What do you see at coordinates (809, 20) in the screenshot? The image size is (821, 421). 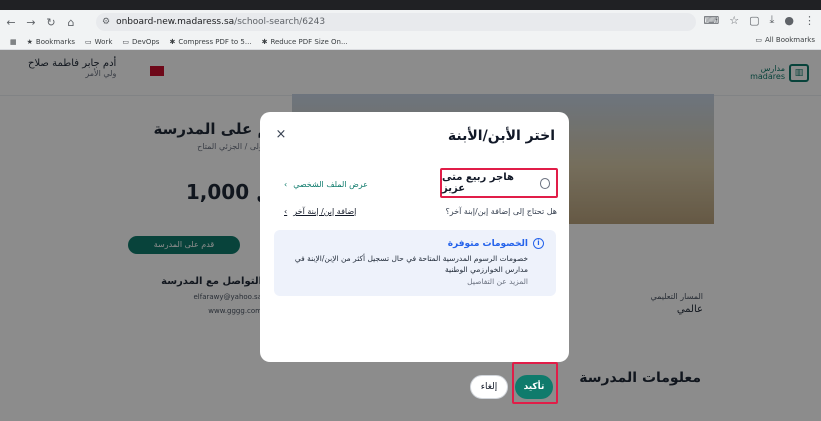 I see `menu-icon: ⋮` at bounding box center [809, 20].